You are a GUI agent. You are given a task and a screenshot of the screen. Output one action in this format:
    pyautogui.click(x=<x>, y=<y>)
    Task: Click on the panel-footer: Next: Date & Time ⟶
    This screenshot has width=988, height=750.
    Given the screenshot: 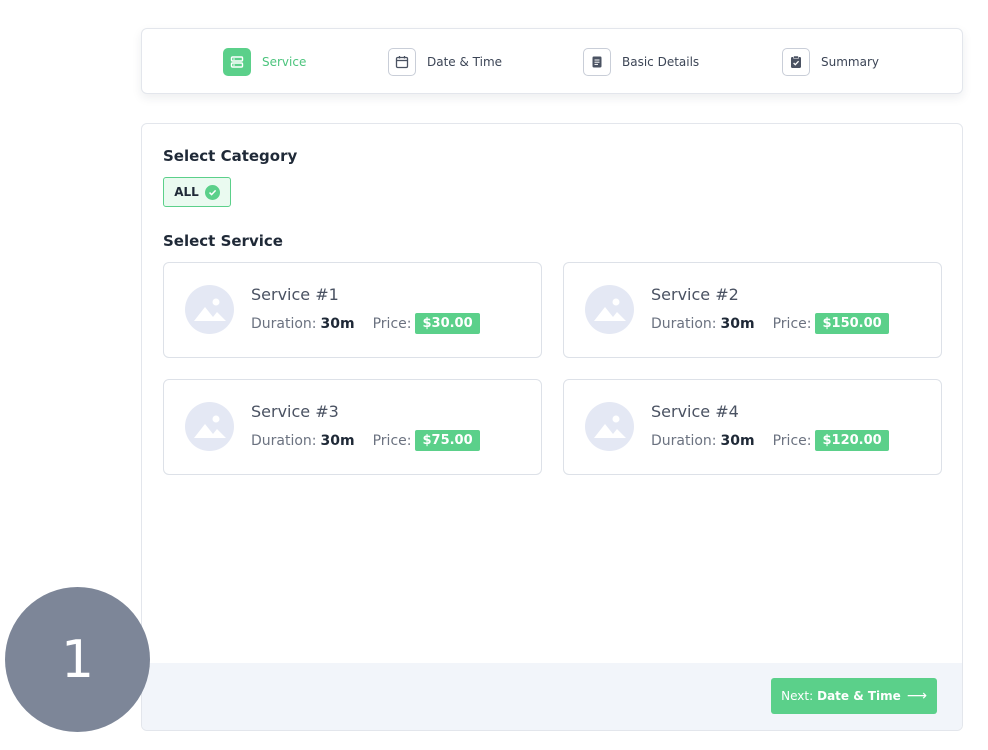 What is the action you would take?
    pyautogui.click(x=552, y=696)
    